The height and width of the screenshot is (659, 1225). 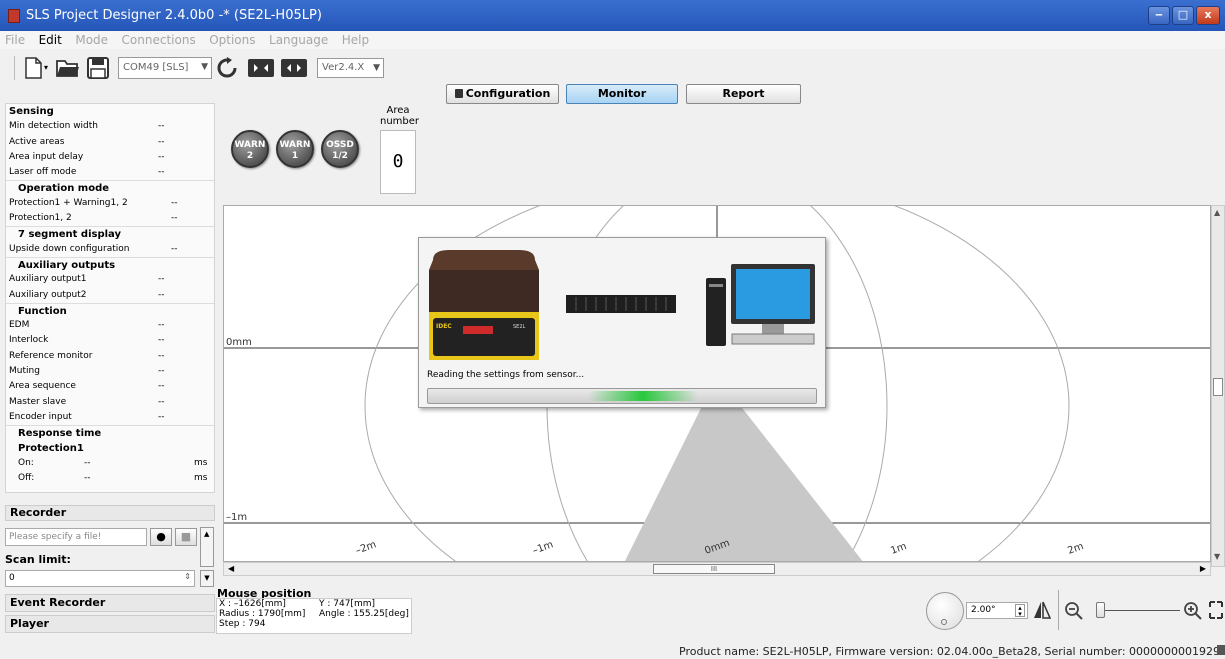 I want to click on scroll-left-icon: ◀, so click(x=231, y=568).